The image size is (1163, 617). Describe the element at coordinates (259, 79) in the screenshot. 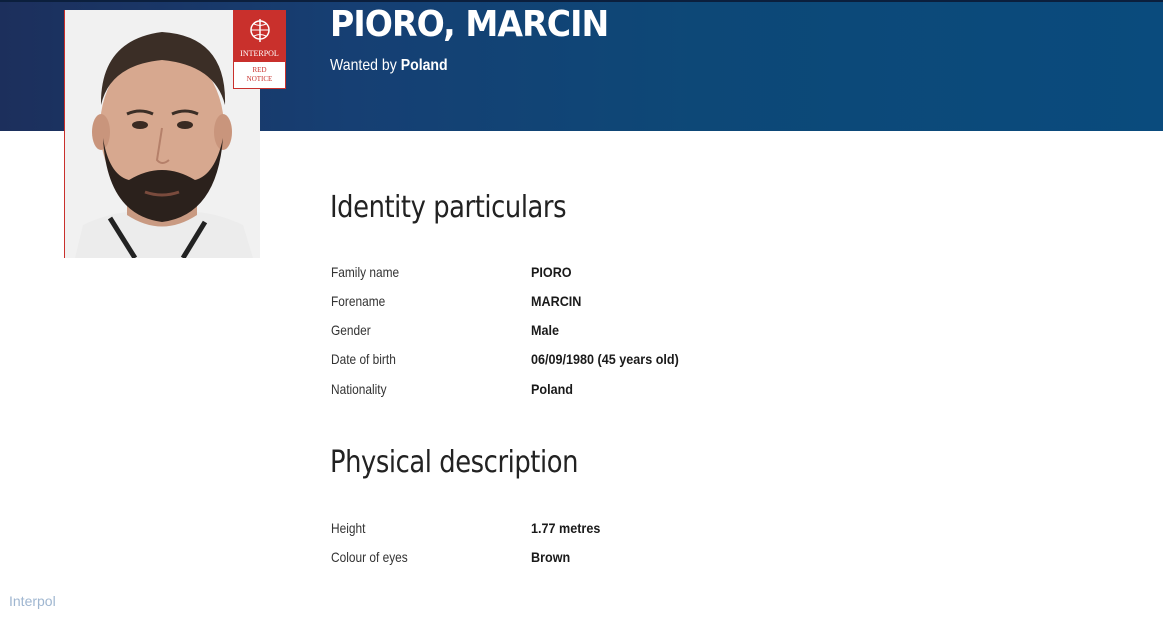

I see `badge-notice-line2: NOTICE` at that location.